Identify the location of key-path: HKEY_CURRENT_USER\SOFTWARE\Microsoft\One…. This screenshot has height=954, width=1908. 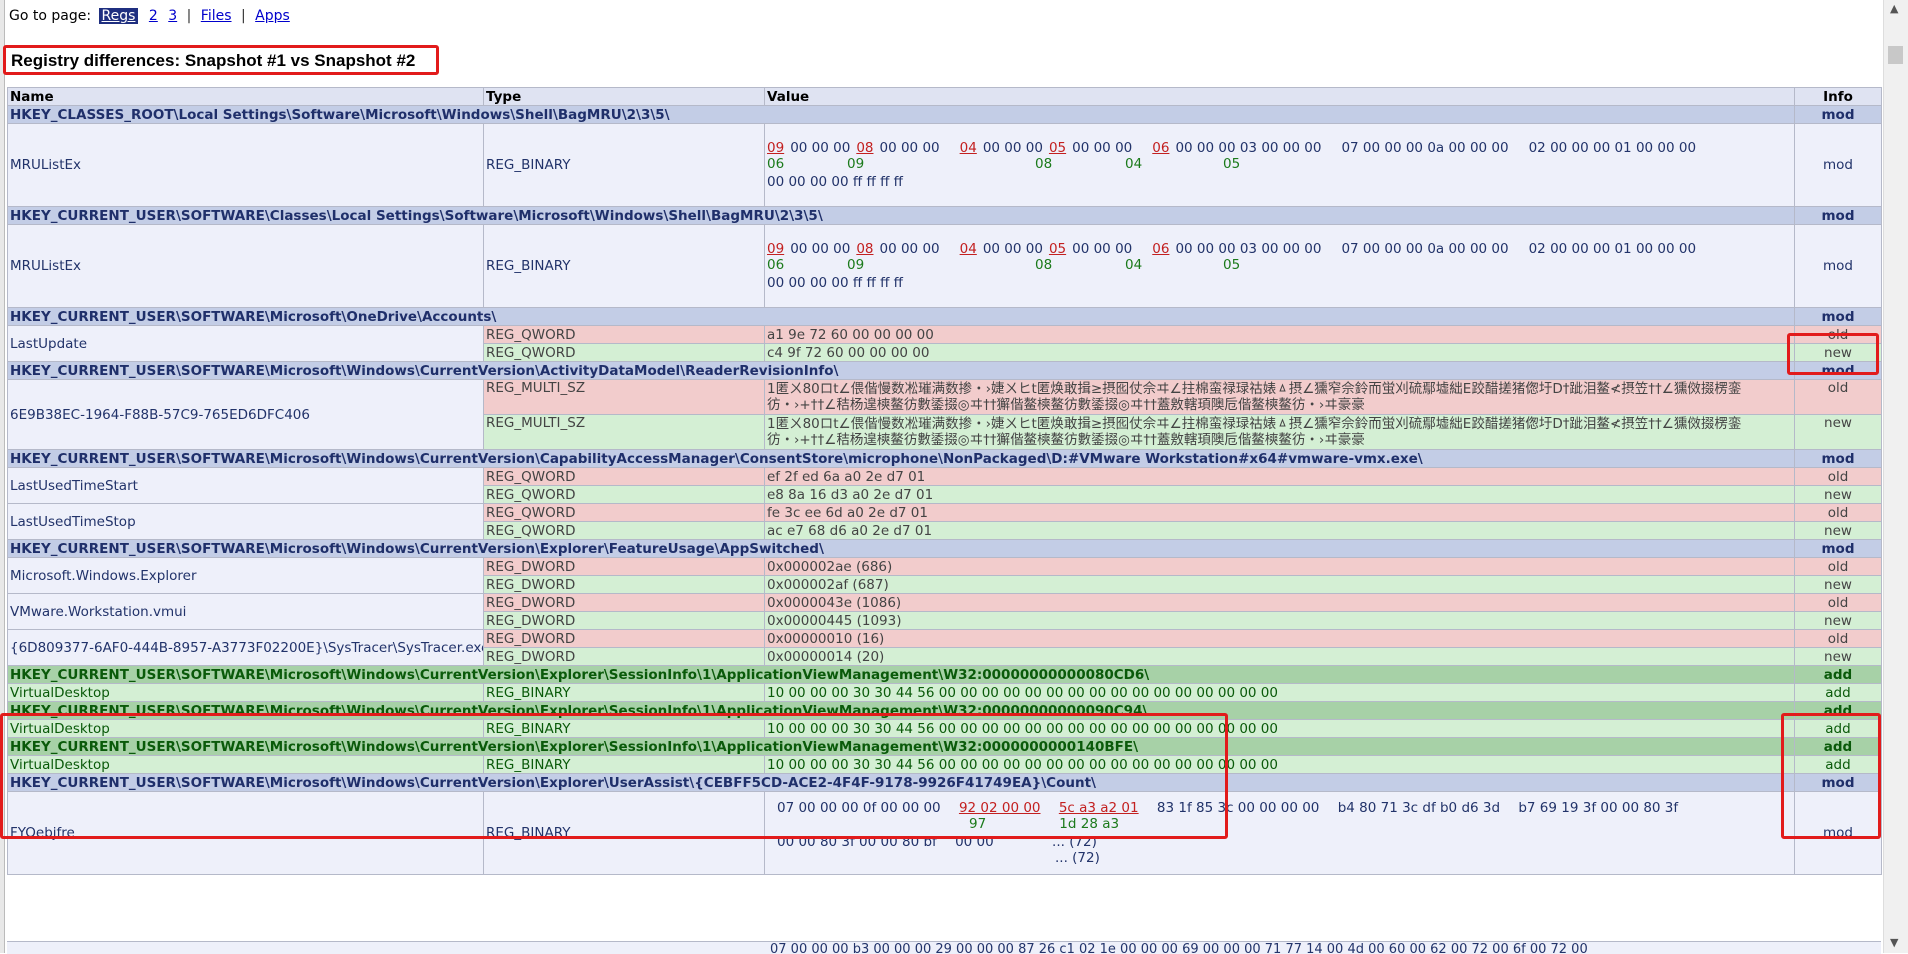
(901, 316).